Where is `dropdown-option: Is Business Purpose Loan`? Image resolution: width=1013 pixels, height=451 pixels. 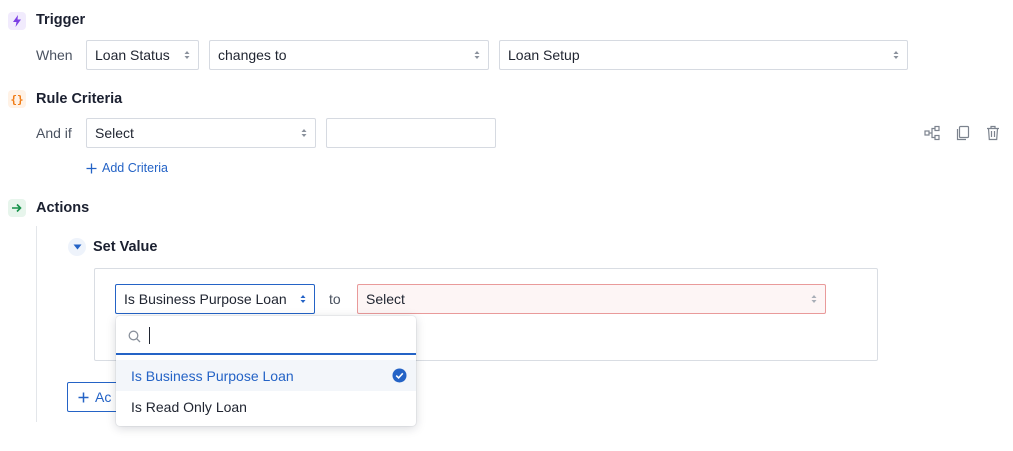 dropdown-option: Is Business Purpose Loan is located at coordinates (266, 375).